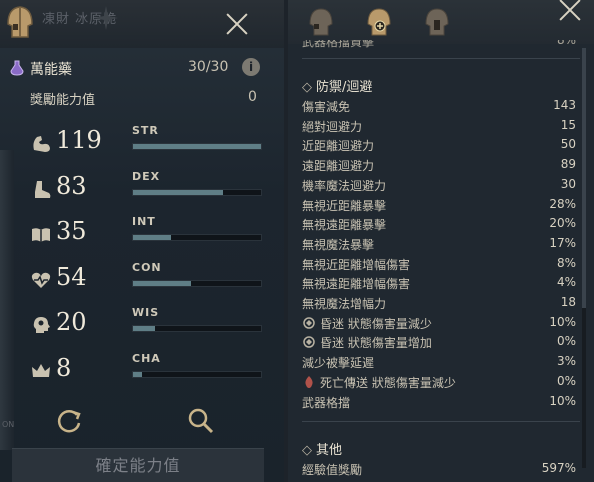 The height and width of the screenshot is (482, 594). I want to click on bonus-points-row: 獎勵能力值 0, so click(142, 98).